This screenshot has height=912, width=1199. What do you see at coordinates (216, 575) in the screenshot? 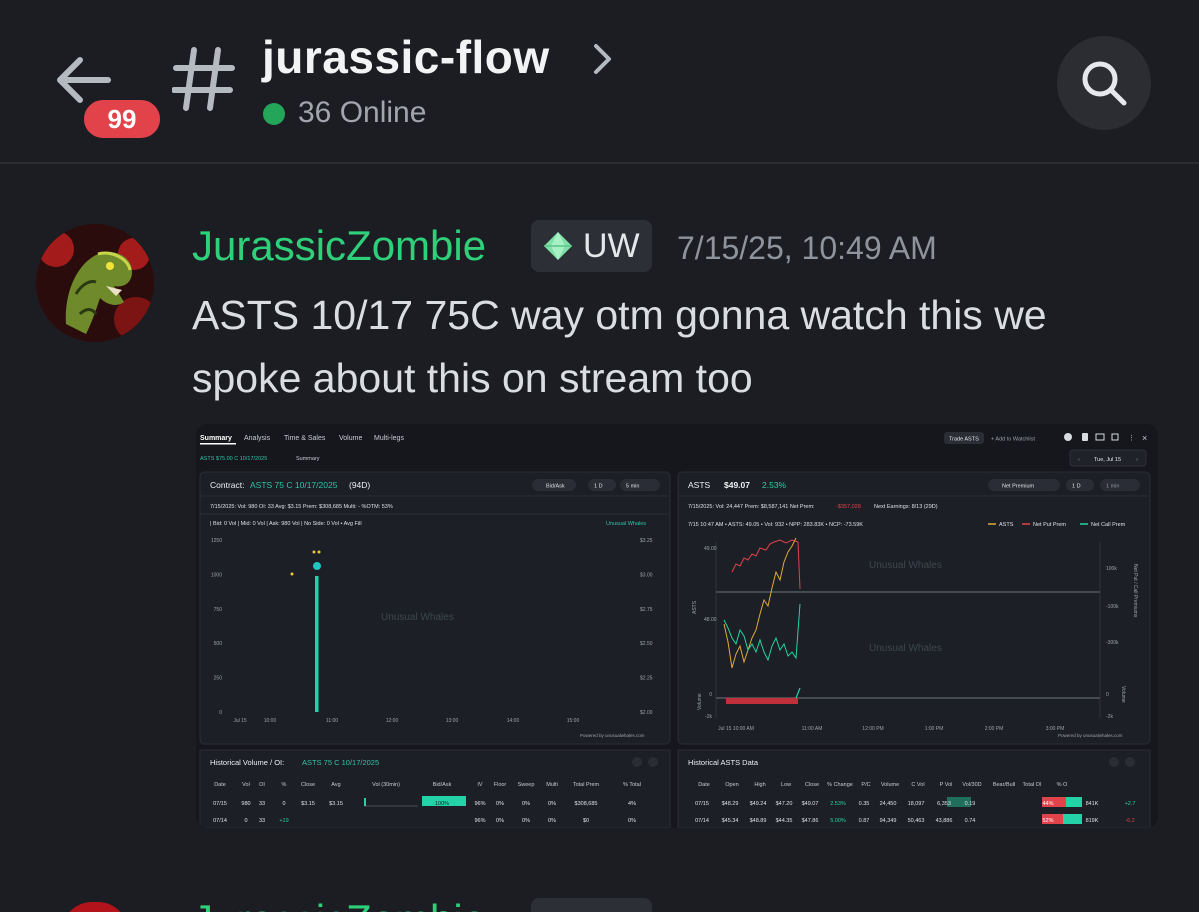
I see `y-tick-label: 1000` at bounding box center [216, 575].